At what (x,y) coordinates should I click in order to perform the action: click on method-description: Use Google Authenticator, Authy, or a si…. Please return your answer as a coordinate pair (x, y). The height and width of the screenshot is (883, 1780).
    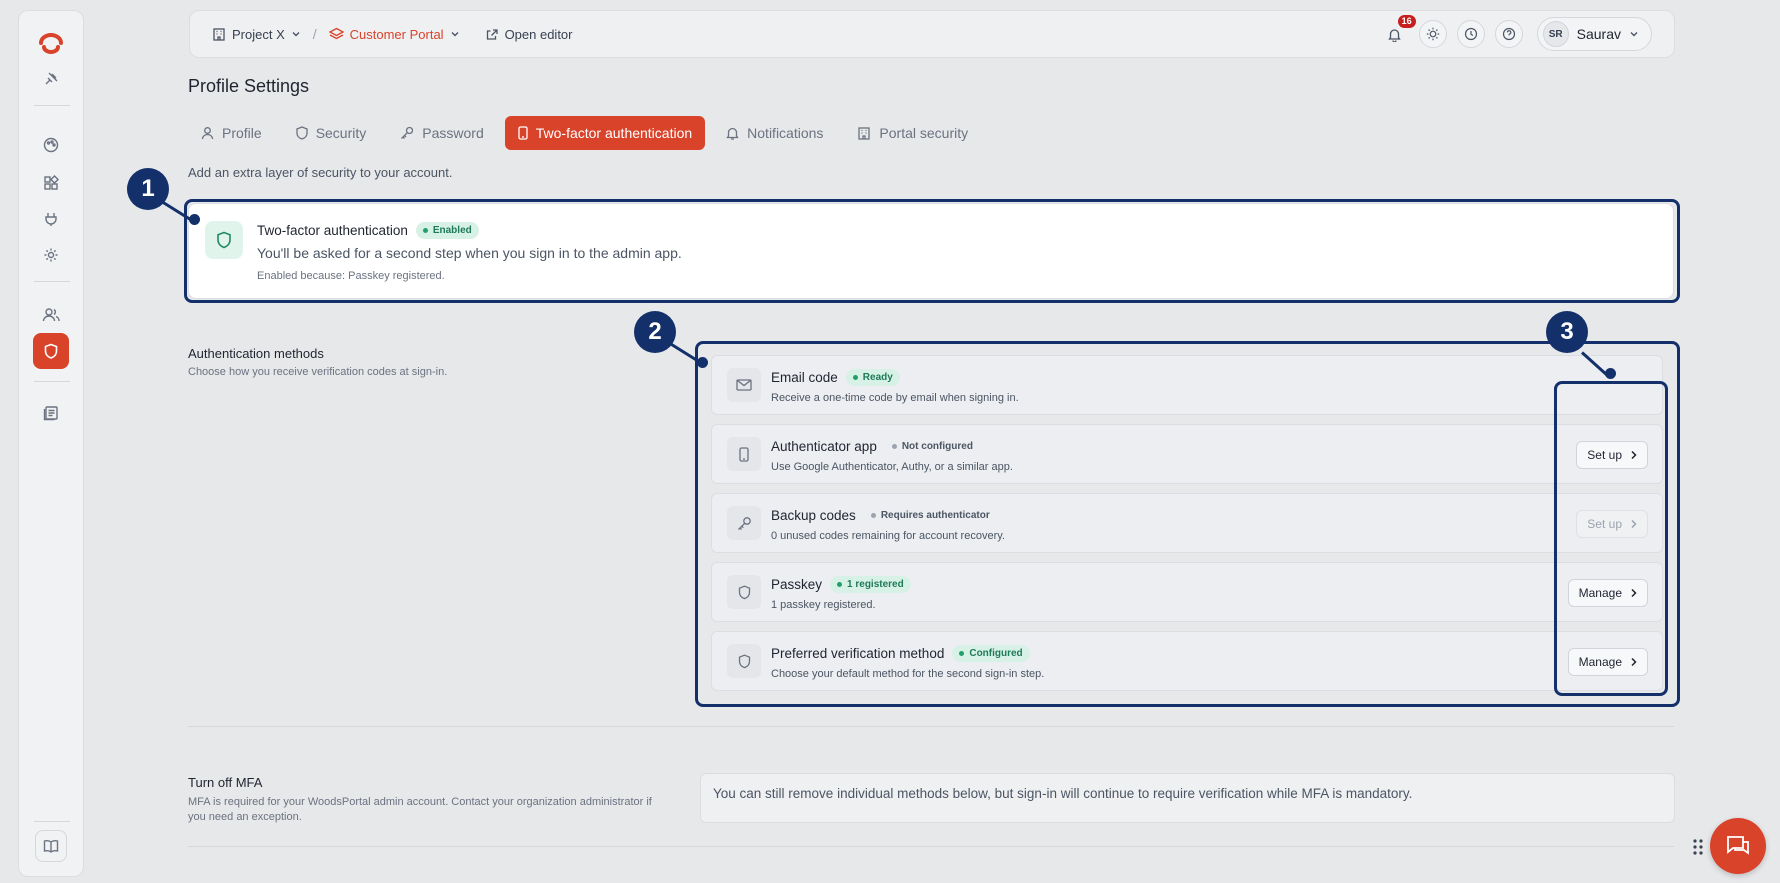
    Looking at the image, I should click on (892, 467).